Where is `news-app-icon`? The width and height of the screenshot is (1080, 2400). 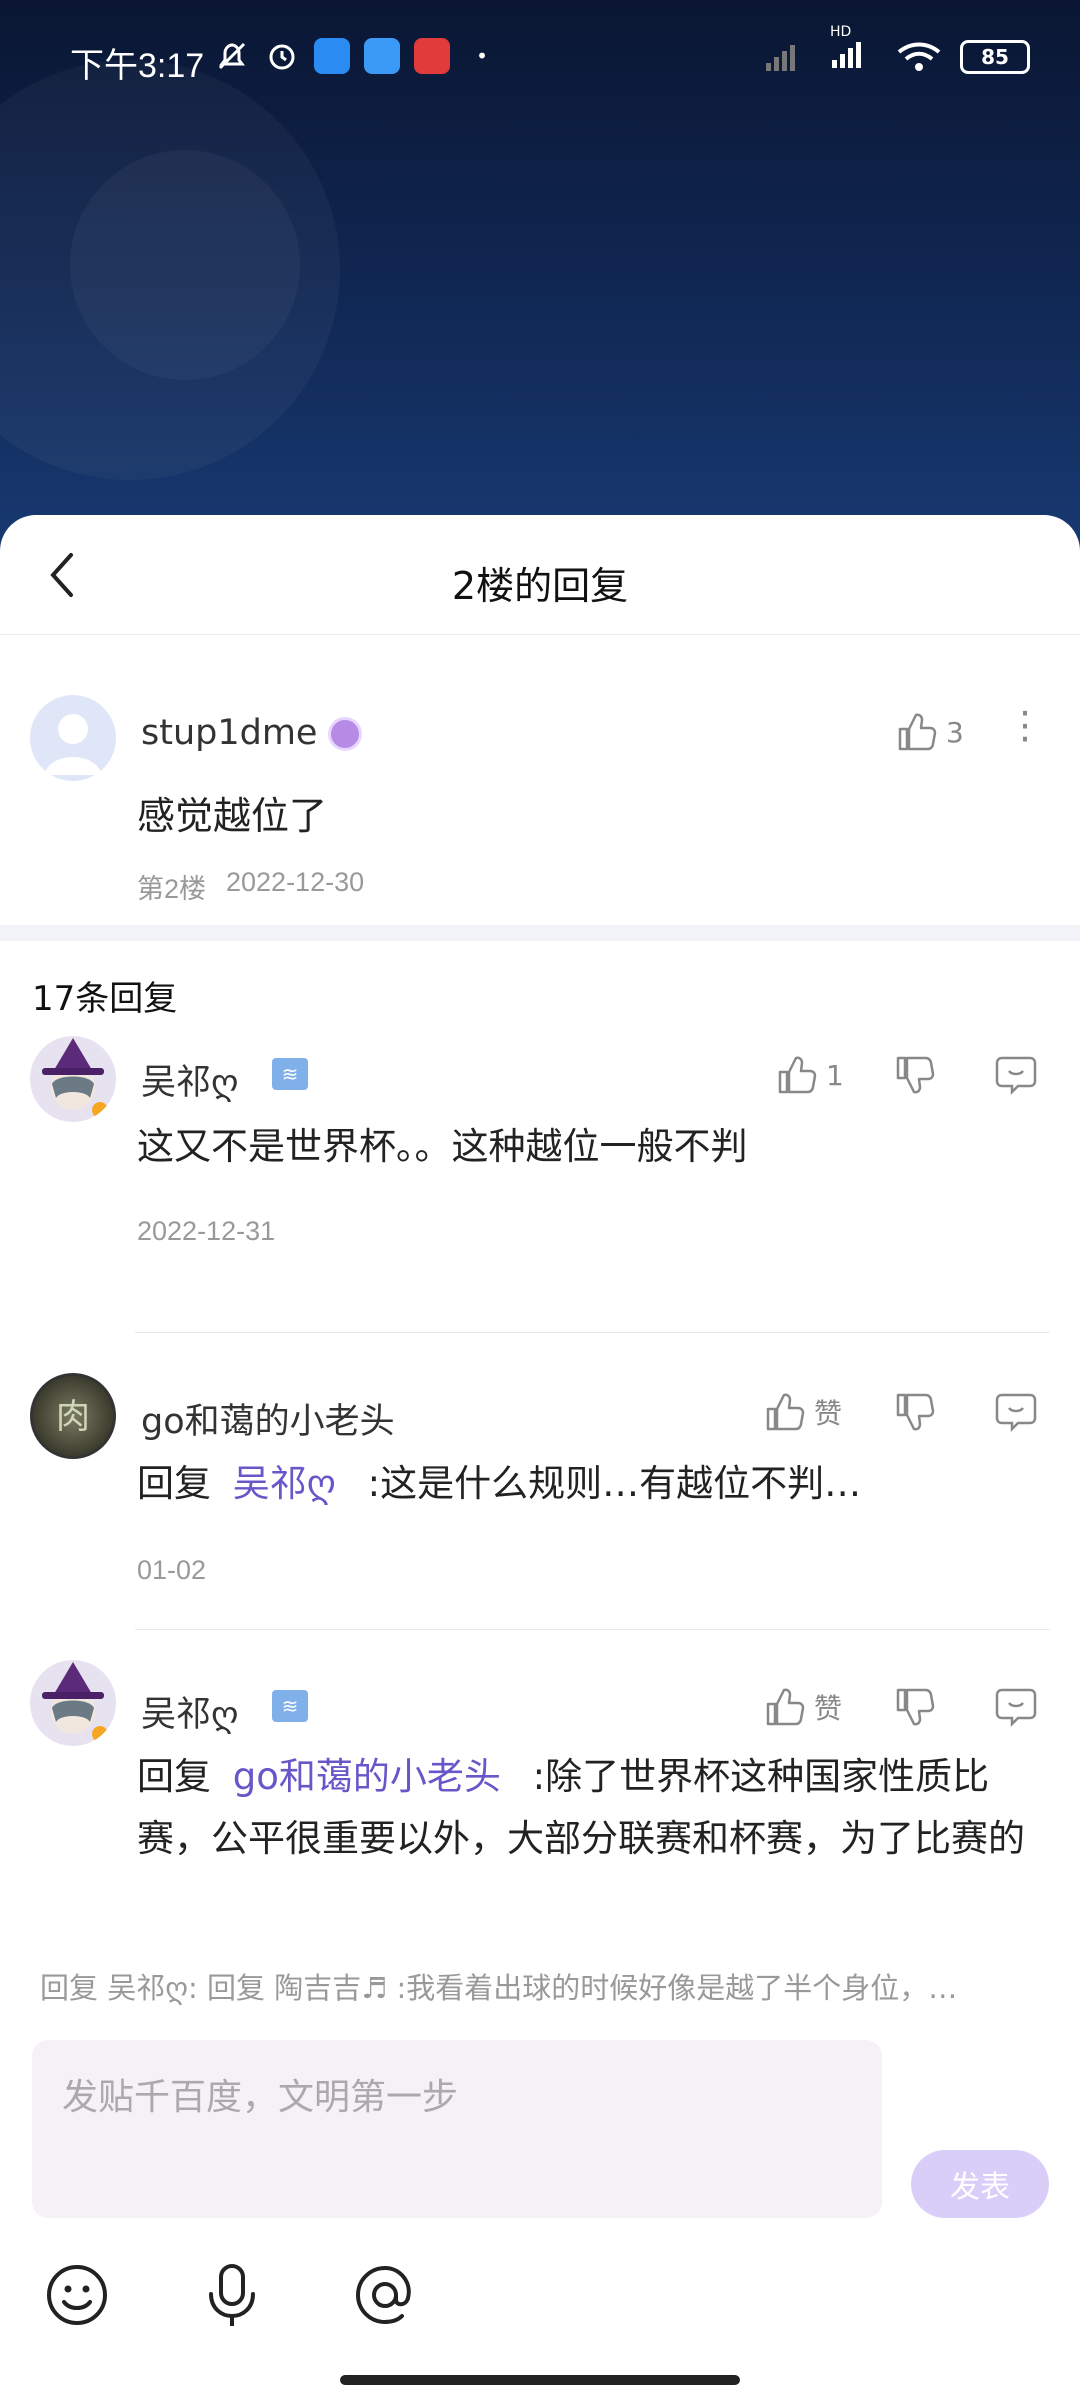 news-app-icon is located at coordinates (432, 56).